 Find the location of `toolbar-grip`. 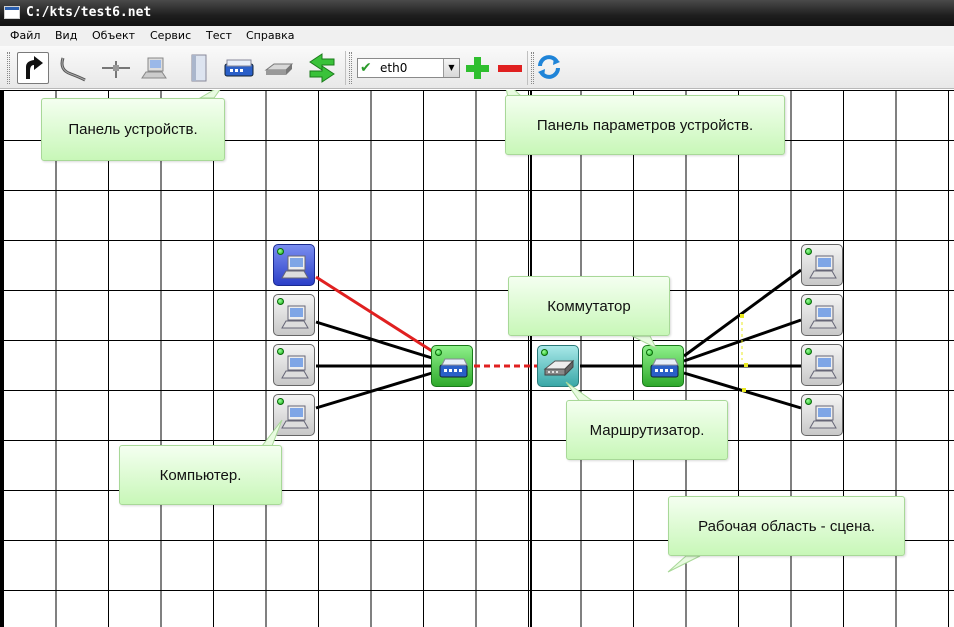

toolbar-grip is located at coordinates (8, 68).